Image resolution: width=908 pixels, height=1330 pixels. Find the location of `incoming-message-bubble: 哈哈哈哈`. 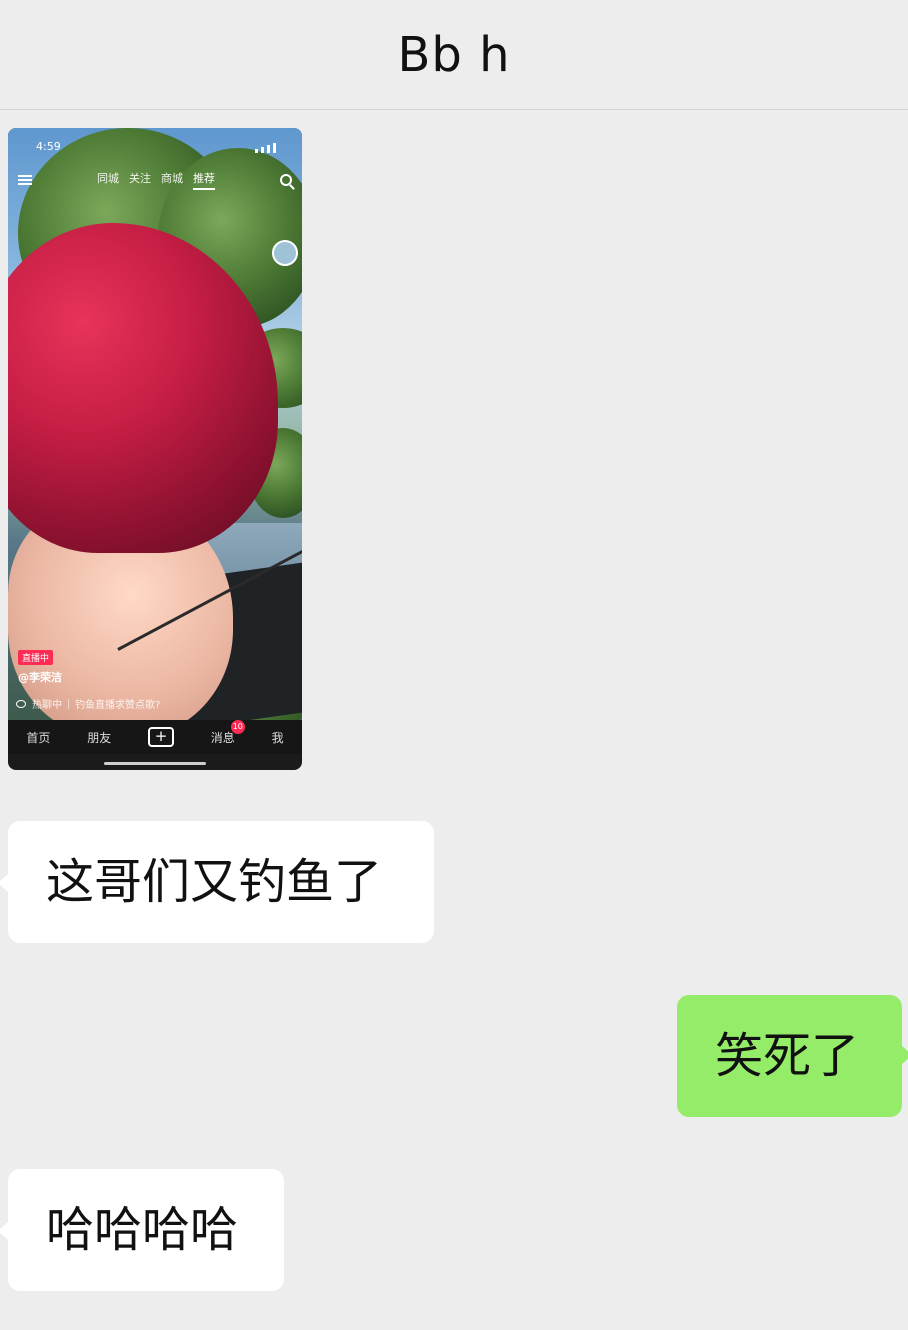

incoming-message-bubble: 哈哈哈哈 is located at coordinates (142, 1230).